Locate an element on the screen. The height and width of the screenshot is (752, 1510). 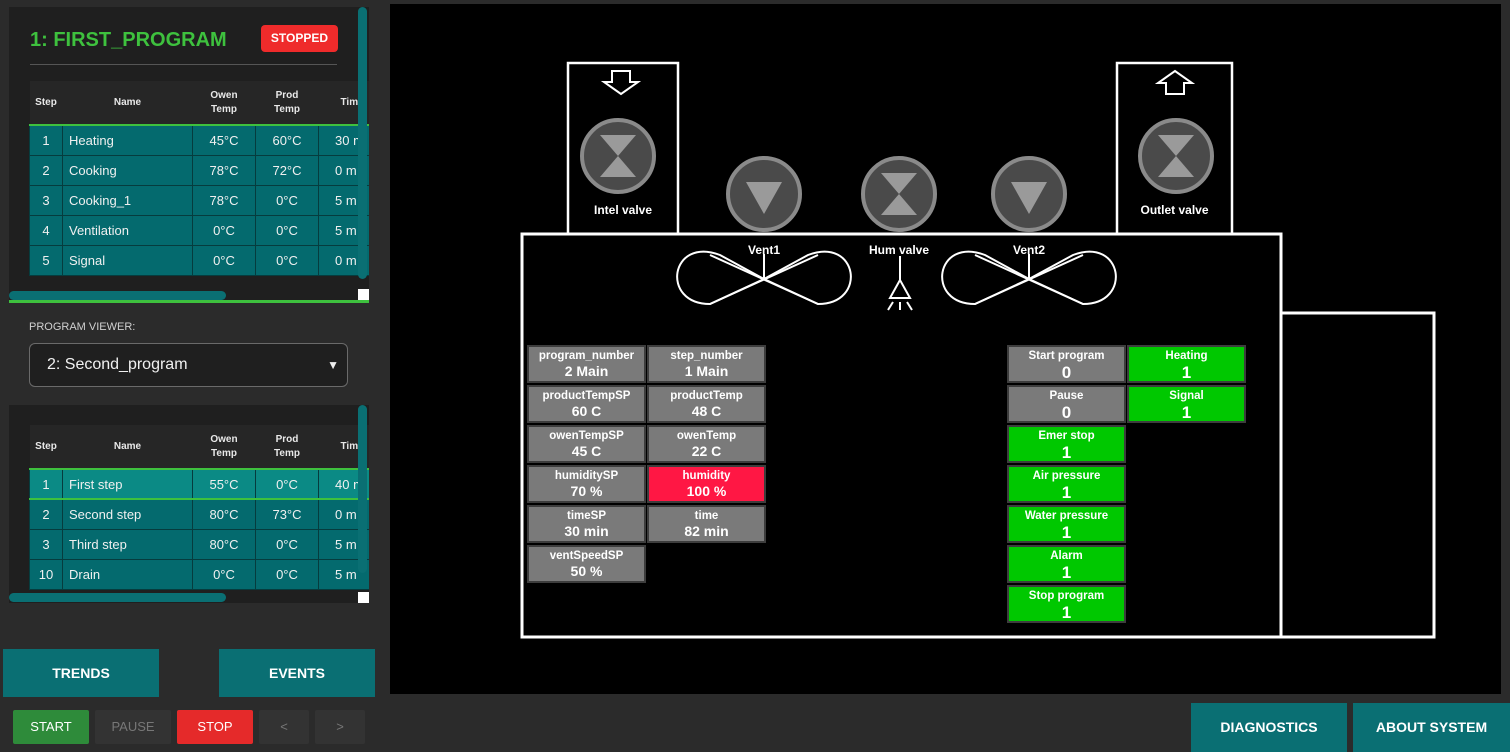
param-tile-air-pressure: Air pressure 1 is located at coordinates (1066, 484).